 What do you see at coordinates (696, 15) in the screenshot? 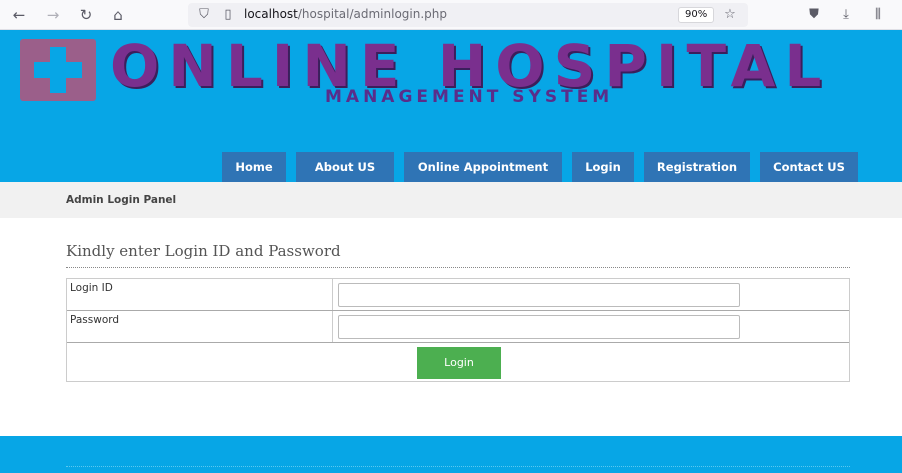
I see `zoom-indicator: 90%` at bounding box center [696, 15].